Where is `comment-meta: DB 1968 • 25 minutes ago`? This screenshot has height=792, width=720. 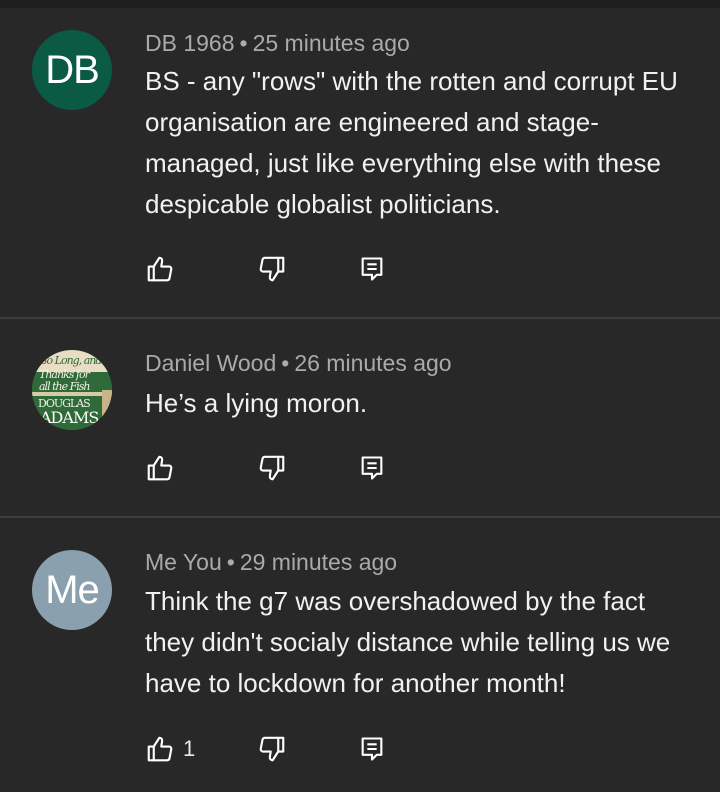
comment-meta: DB 1968 • 25 minutes ago is located at coordinates (277, 43).